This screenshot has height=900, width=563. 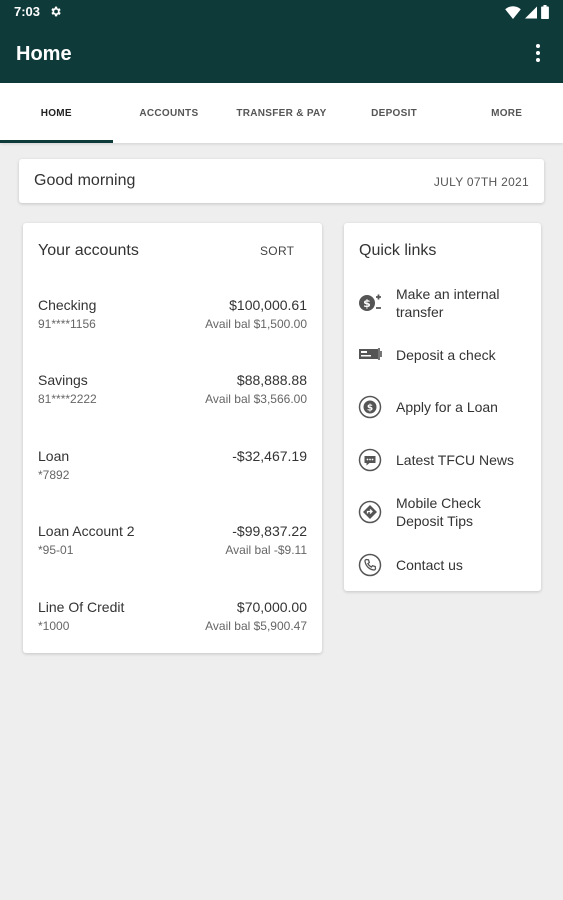 I want to click on account-name: Line Of Credit, so click(x=81, y=607).